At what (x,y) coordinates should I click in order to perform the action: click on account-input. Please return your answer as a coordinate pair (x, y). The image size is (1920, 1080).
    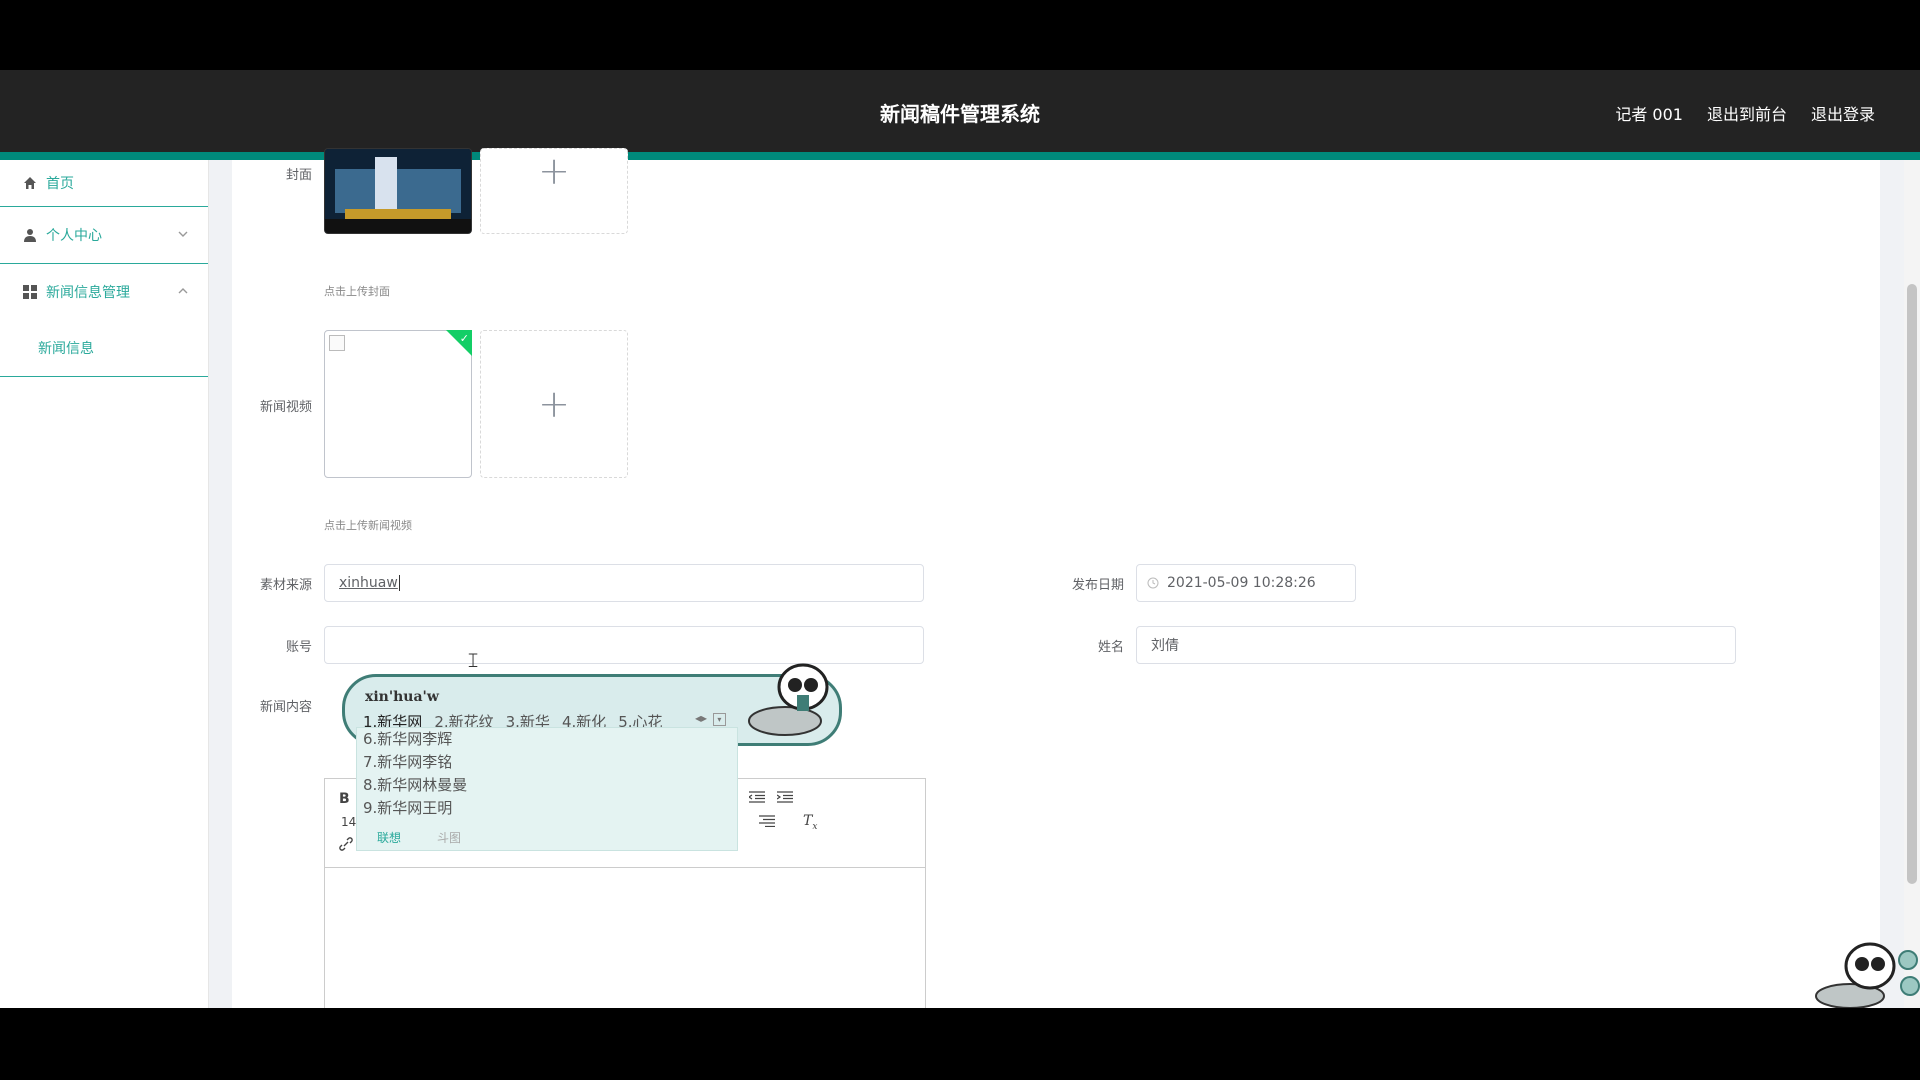
    Looking at the image, I should click on (624, 645).